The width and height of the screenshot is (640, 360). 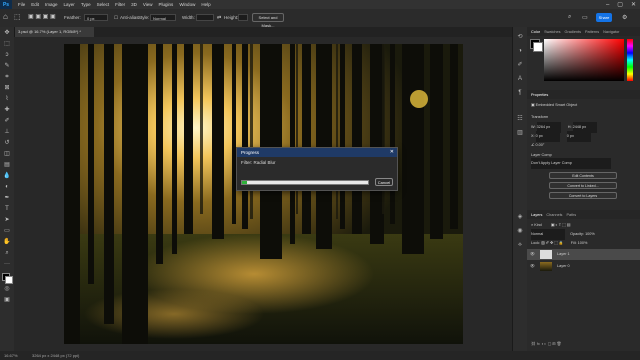 What do you see at coordinates (536, 215) in the screenshot?
I see `tab-layers: Layers` at bounding box center [536, 215].